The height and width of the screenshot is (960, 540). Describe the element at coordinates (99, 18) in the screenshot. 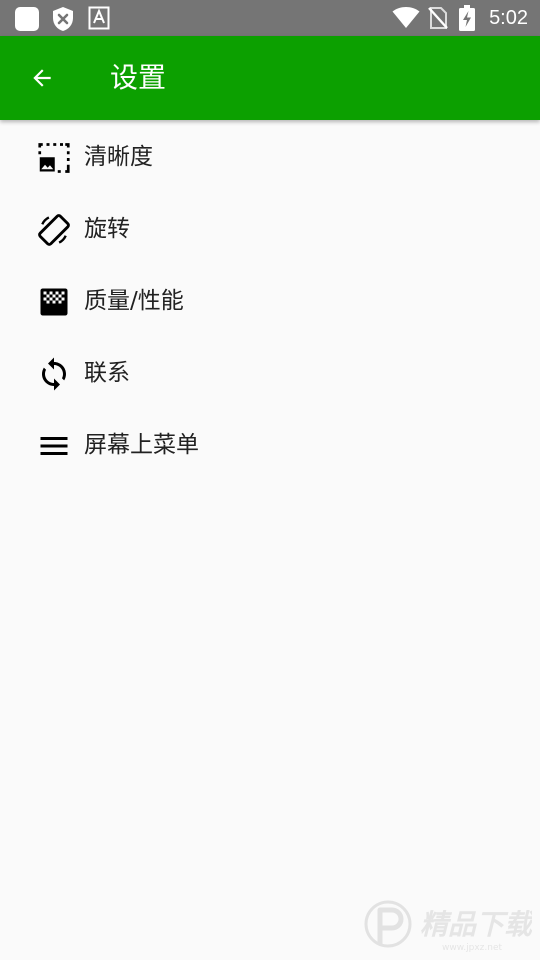

I see `font-a-icon` at that location.